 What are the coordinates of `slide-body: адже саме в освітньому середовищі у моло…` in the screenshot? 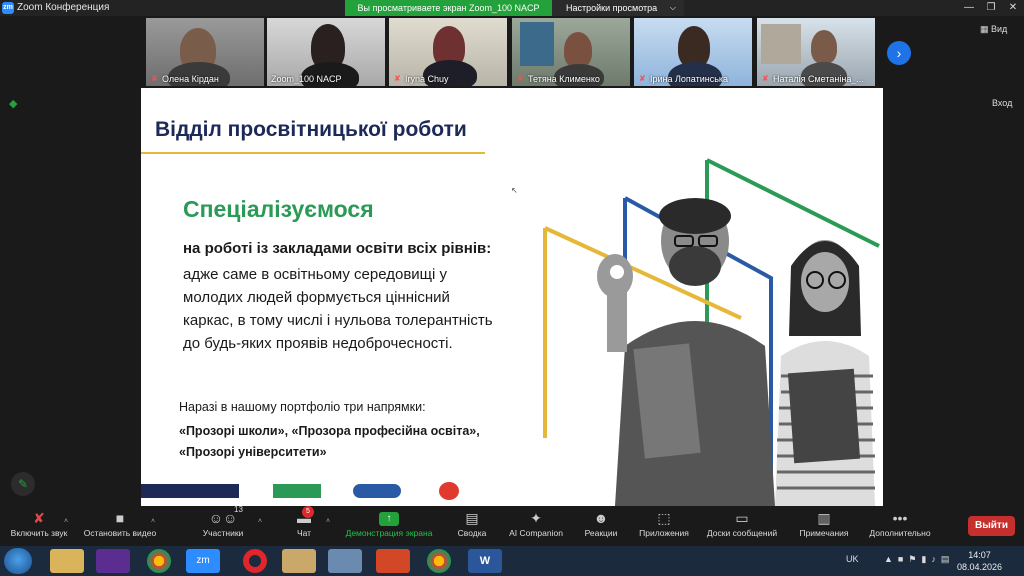 It's located at (348, 309).